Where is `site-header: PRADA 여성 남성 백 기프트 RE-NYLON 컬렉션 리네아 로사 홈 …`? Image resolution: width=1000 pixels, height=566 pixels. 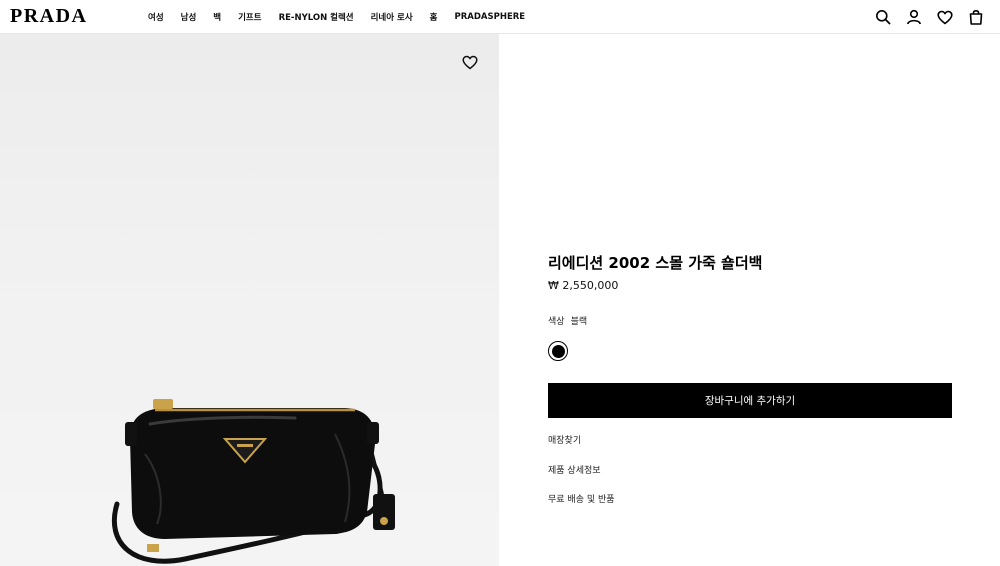 site-header: PRADA 여성 남성 백 기프트 RE-NYLON 컬렉션 리네아 로사 홈 … is located at coordinates (500, 17).